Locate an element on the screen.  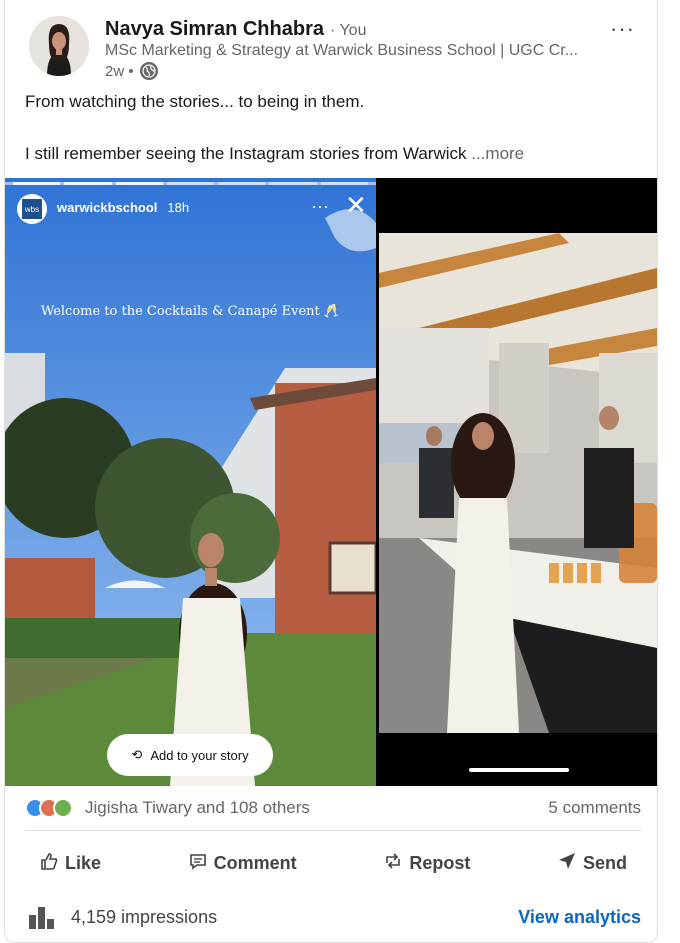
wbs-logo: wbs is located at coordinates (32, 209).